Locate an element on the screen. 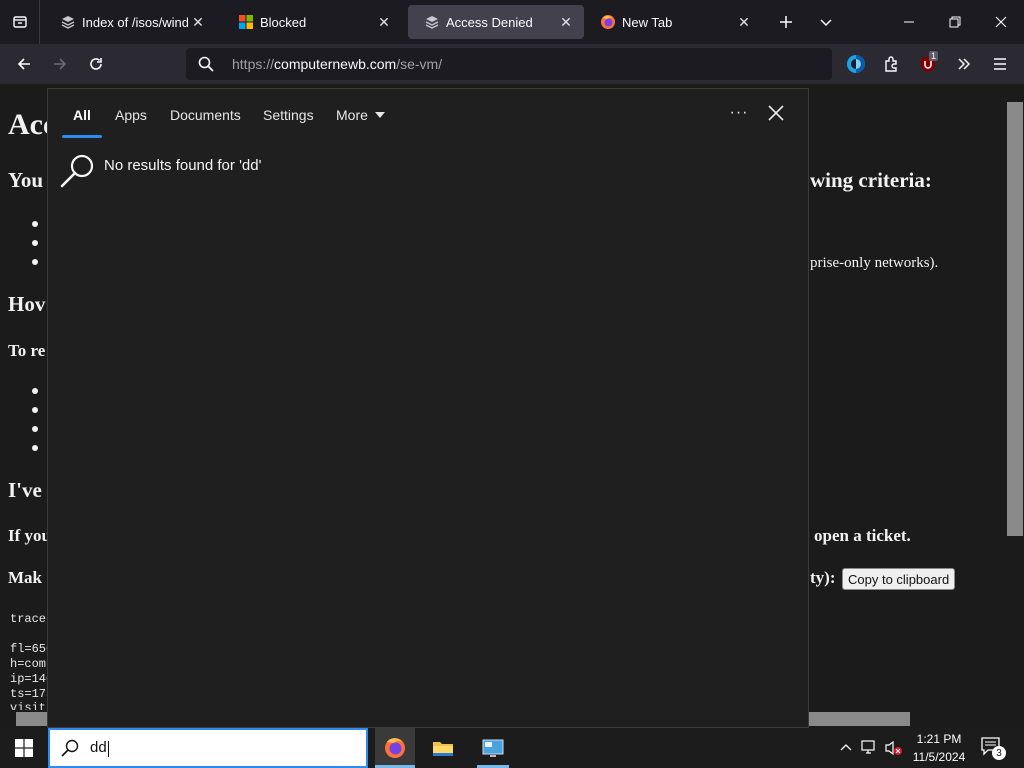  active-filter-indicator is located at coordinates (82, 136).